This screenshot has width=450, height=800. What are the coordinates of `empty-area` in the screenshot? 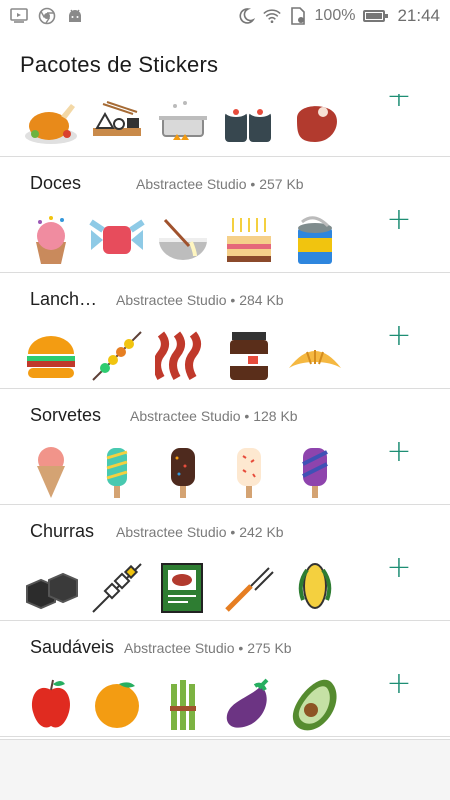 It's located at (225, 769).